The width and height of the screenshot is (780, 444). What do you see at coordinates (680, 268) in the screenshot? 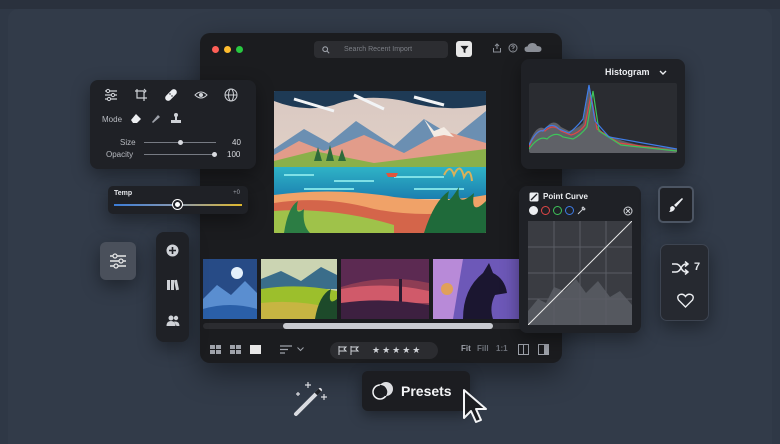
I see `shuffle-icon` at bounding box center [680, 268].